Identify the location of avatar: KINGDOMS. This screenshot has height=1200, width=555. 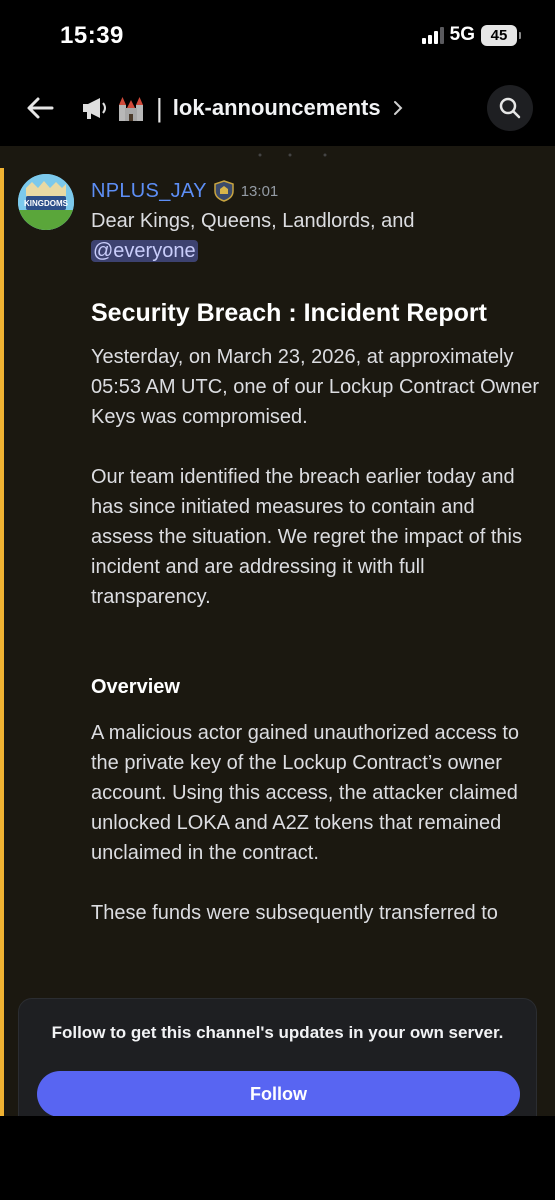
(46, 202).